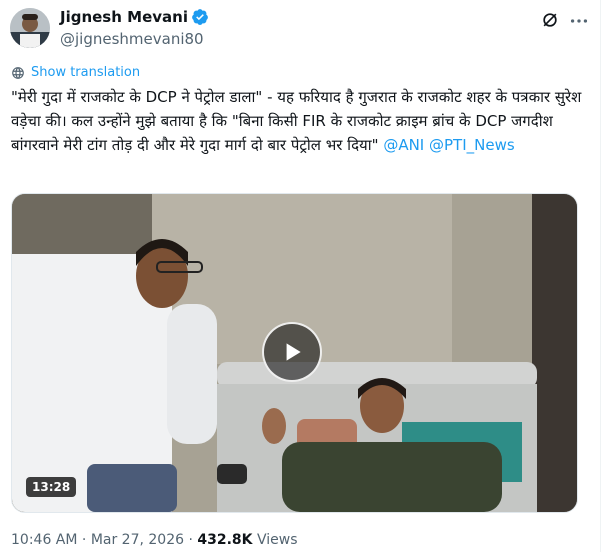  What do you see at coordinates (550, 20) in the screenshot?
I see `grok-icon` at bounding box center [550, 20].